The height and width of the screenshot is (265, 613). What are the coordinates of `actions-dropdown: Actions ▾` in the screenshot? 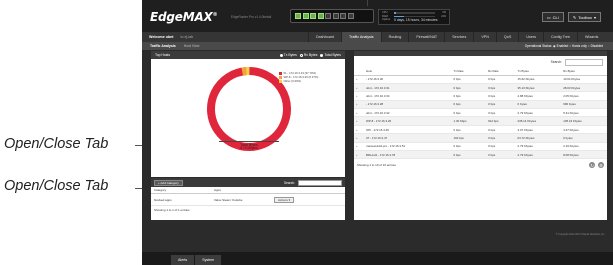 It's located at (284, 199).